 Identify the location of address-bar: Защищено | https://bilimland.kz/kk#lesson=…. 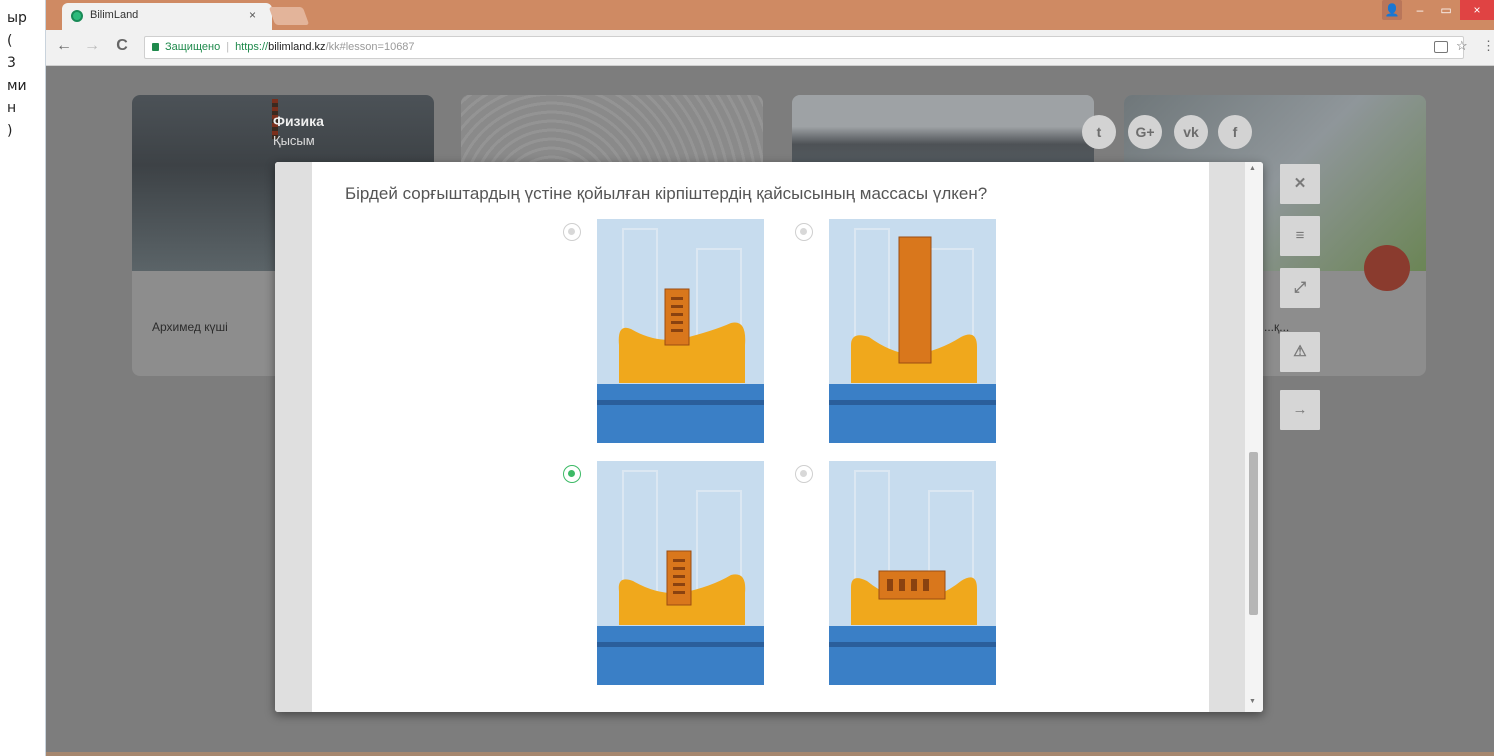
(804, 47).